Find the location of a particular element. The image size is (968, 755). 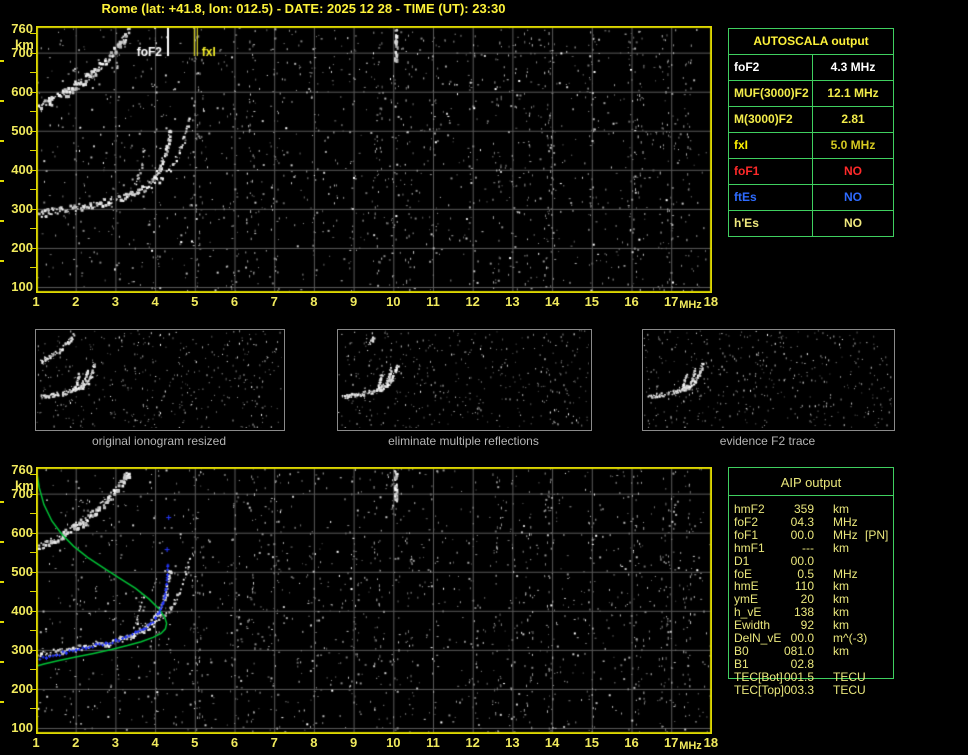

x-tick-label: 14 is located at coordinates (552, 742).